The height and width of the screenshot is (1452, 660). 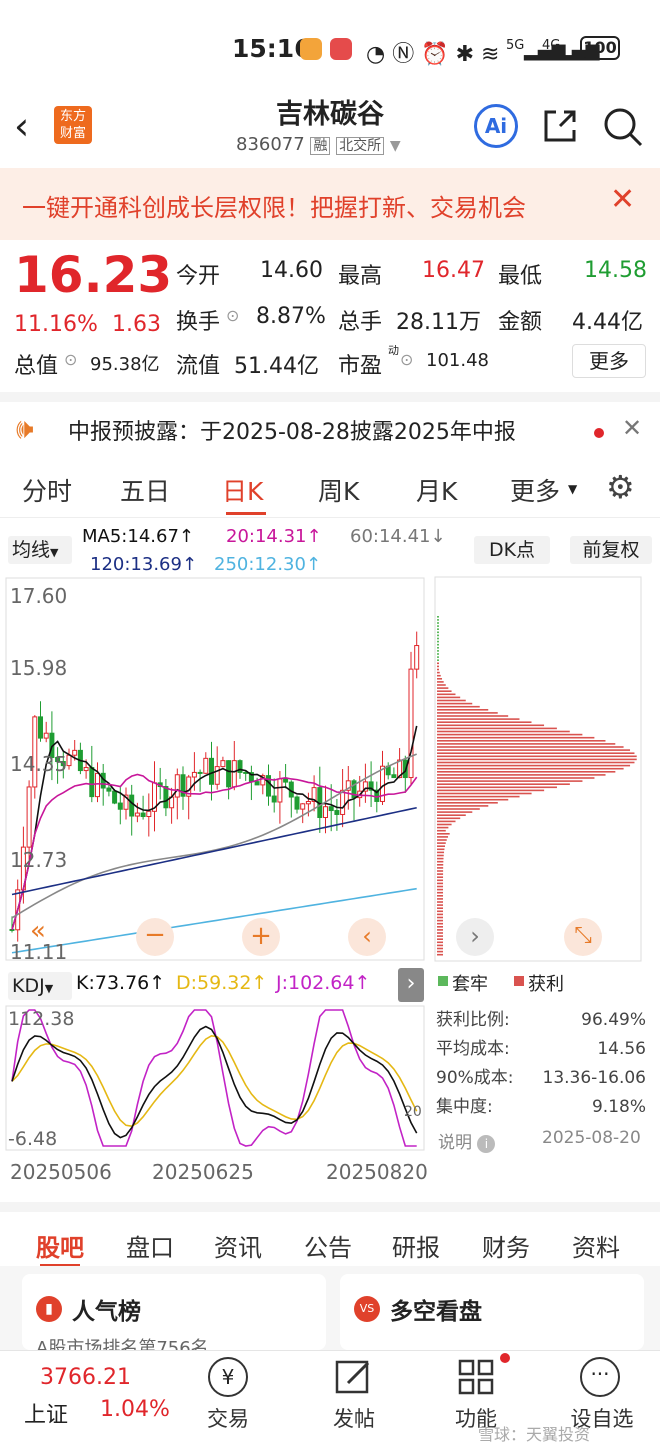 I want to click on close-notice-icon: ✕, so click(x=632, y=428).